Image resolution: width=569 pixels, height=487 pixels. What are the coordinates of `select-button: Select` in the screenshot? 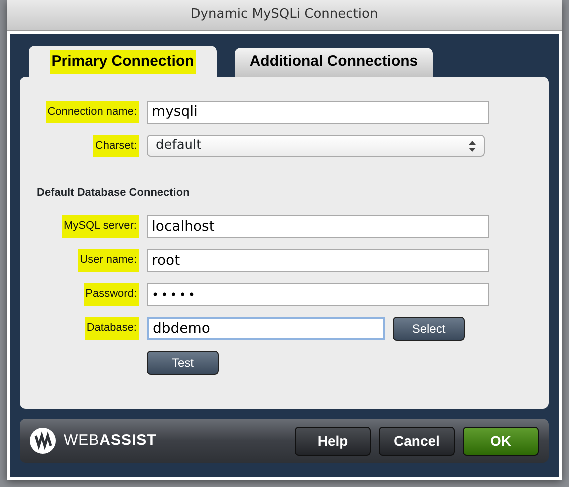 It's located at (429, 328).